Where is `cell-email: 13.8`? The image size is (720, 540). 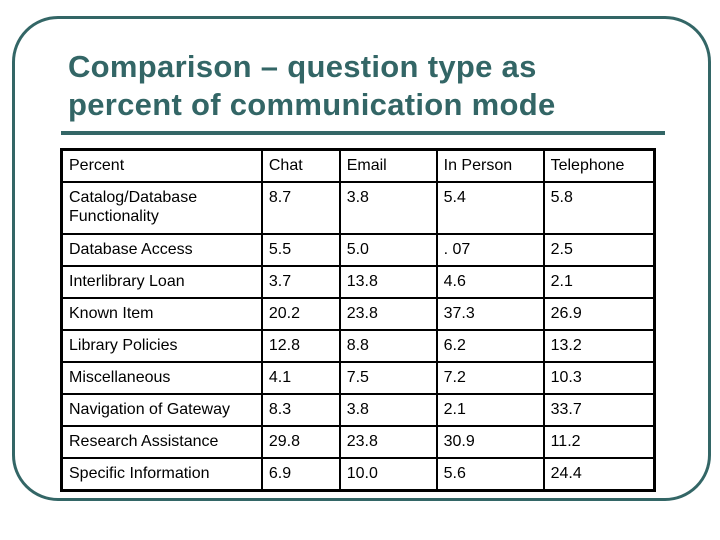
cell-email: 13.8 is located at coordinates (388, 282).